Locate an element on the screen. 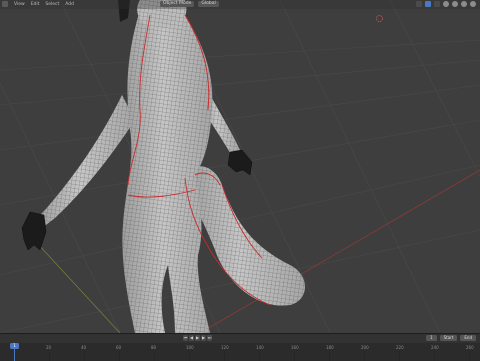 The image size is (480, 361). right-hand is located at coordinates (240, 162).